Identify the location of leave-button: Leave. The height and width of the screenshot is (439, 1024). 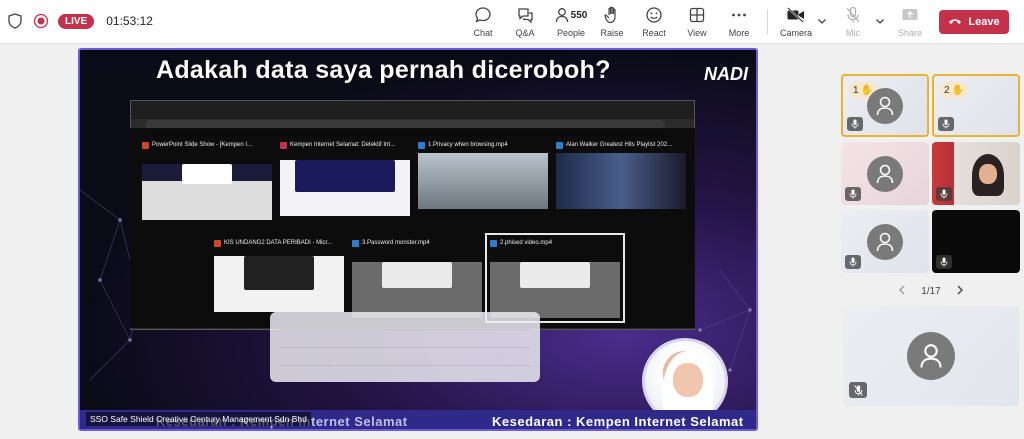
(974, 22).